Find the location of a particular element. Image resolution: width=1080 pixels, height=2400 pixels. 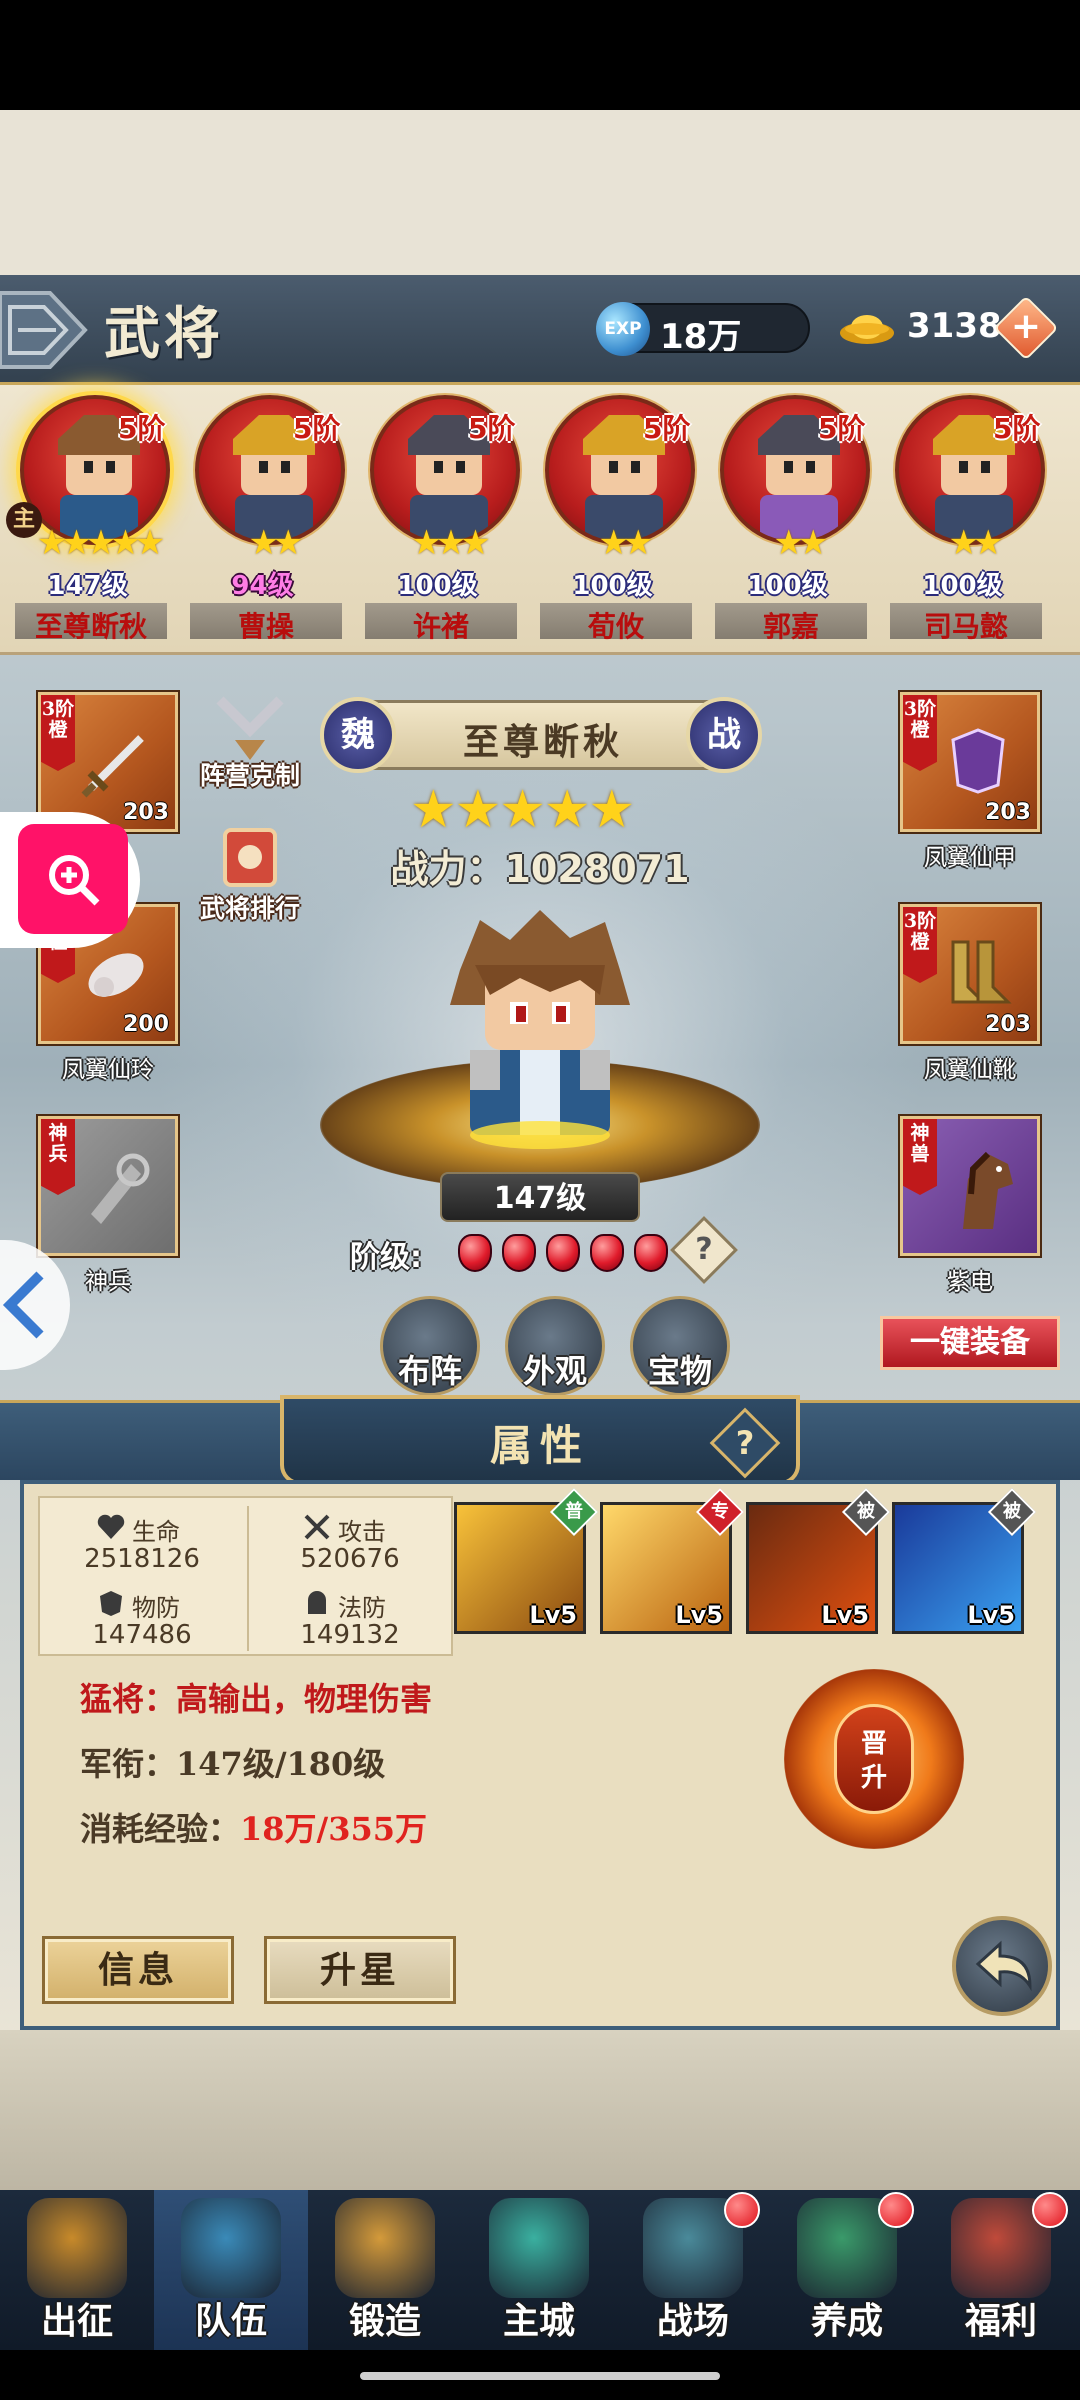

equip-slot-divine-beast: 神兽 is located at coordinates (970, 1186).